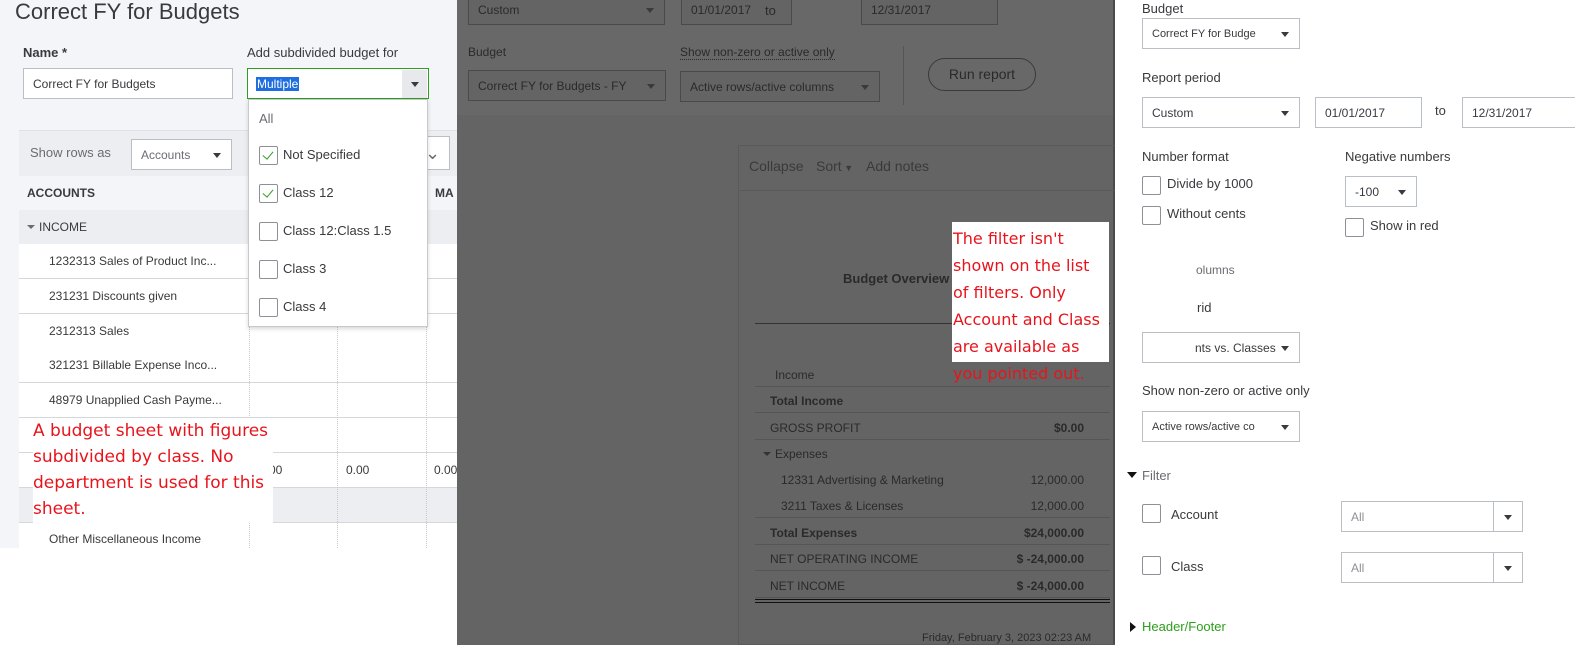  What do you see at coordinates (113, 296) in the screenshot?
I see `account-name: 231231 Discounts given` at bounding box center [113, 296].